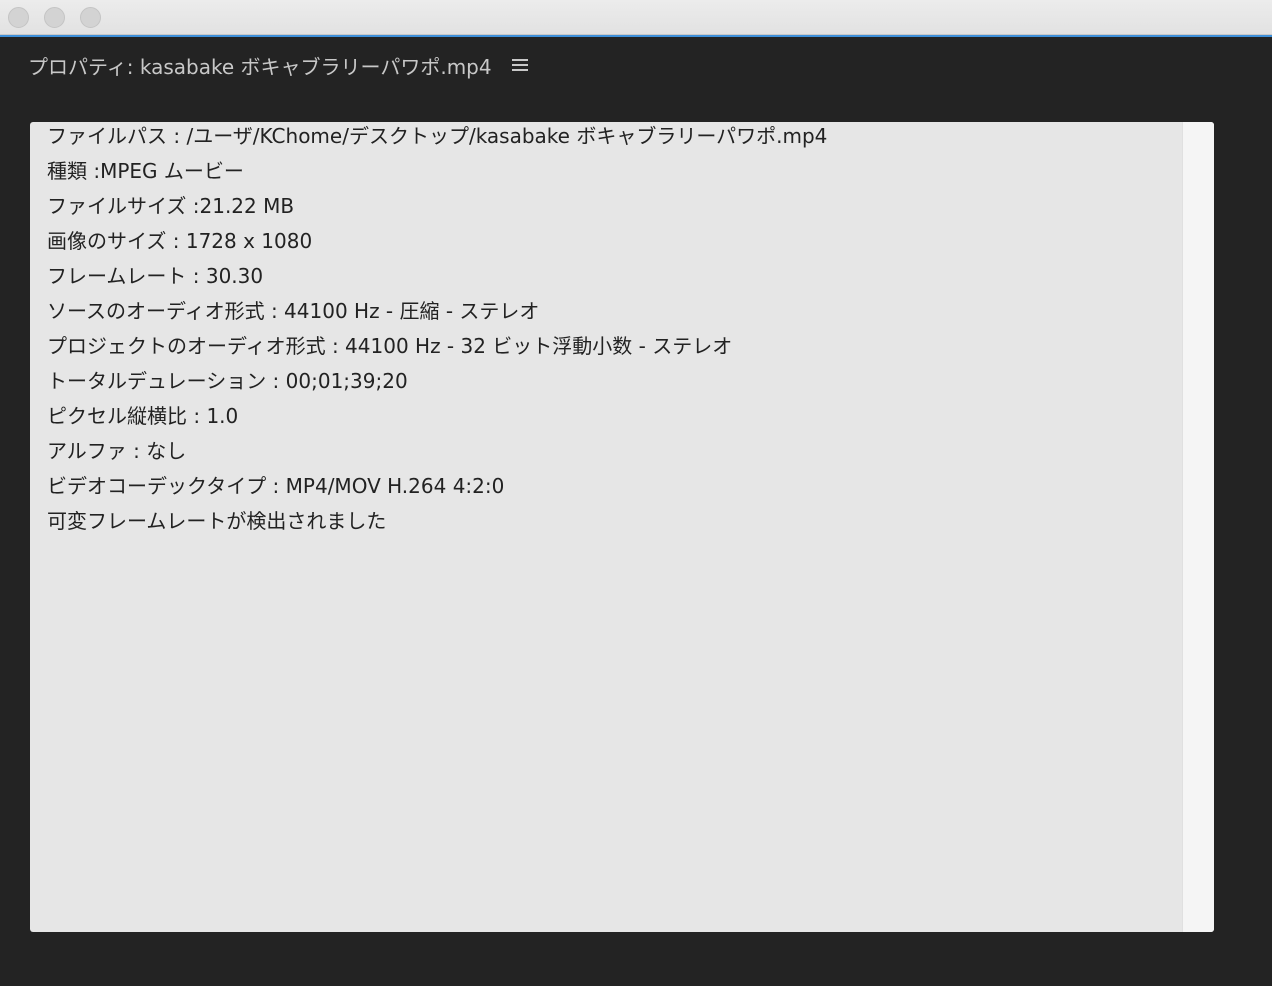  Describe the element at coordinates (636, 36) in the screenshot. I see `active-panel-highlight` at that location.